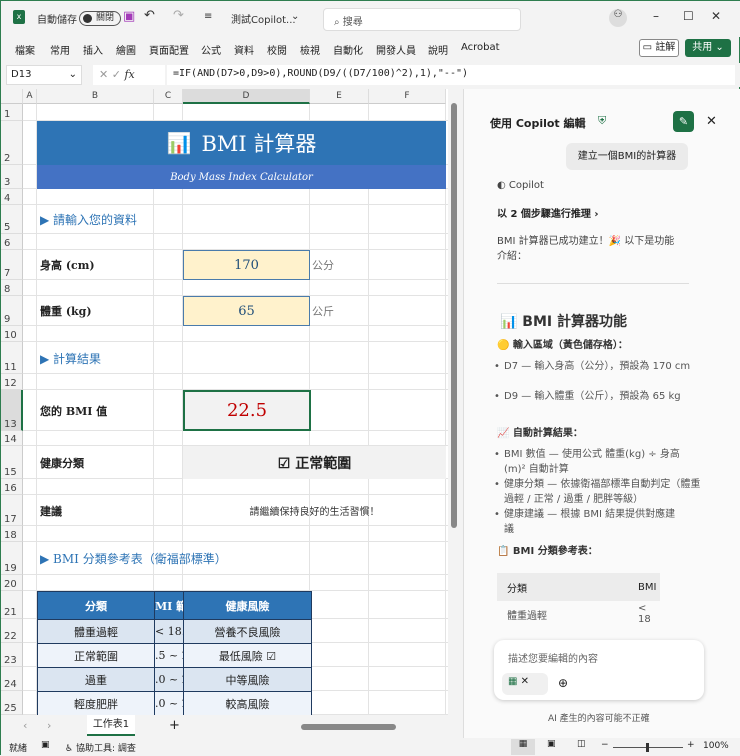  I want to click on tab-review: 校閱, so click(277, 49).